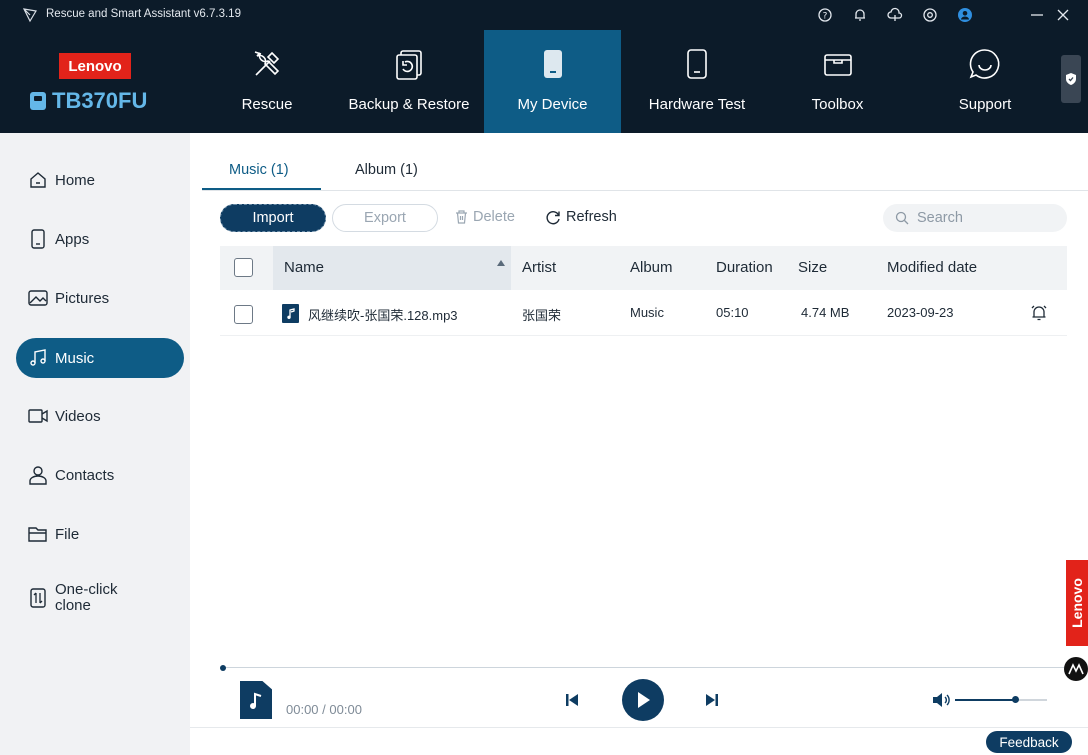 The height and width of the screenshot is (755, 1088). I want to click on cell-modified-date: 2023-09-23, so click(920, 312).